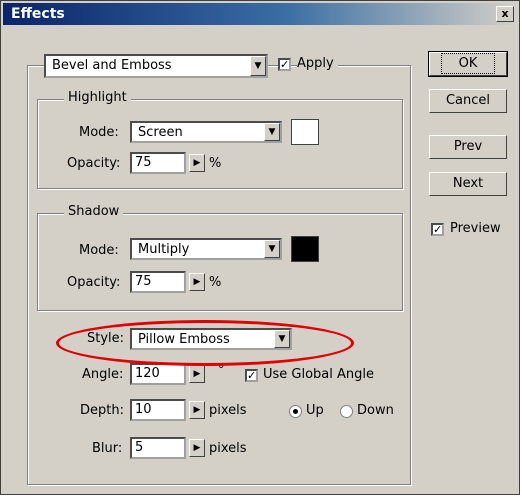 The width and height of the screenshot is (522, 497). Describe the element at coordinates (215, 282) in the screenshot. I see `shadow-percent: %` at that location.